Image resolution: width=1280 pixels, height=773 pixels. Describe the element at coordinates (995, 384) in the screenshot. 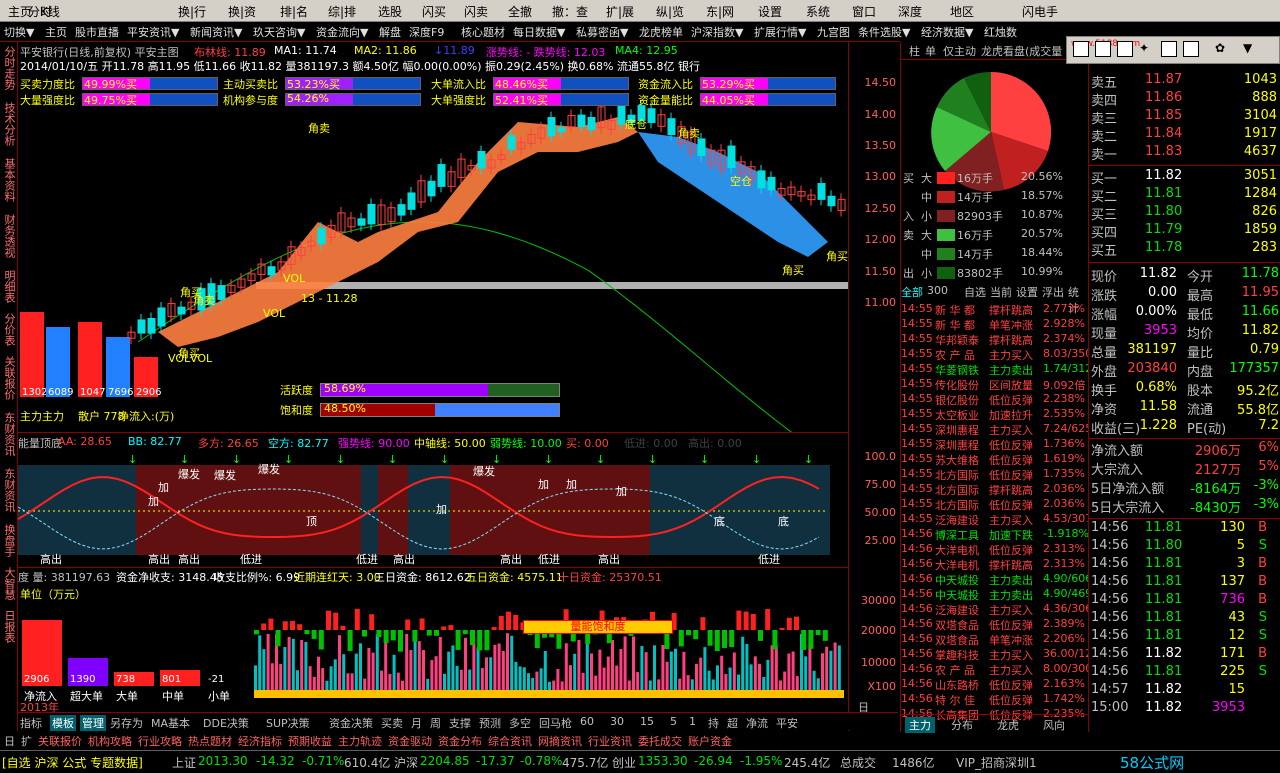

I see `event-row: 14:55 传化股份 区间放量 9.092倍` at that location.